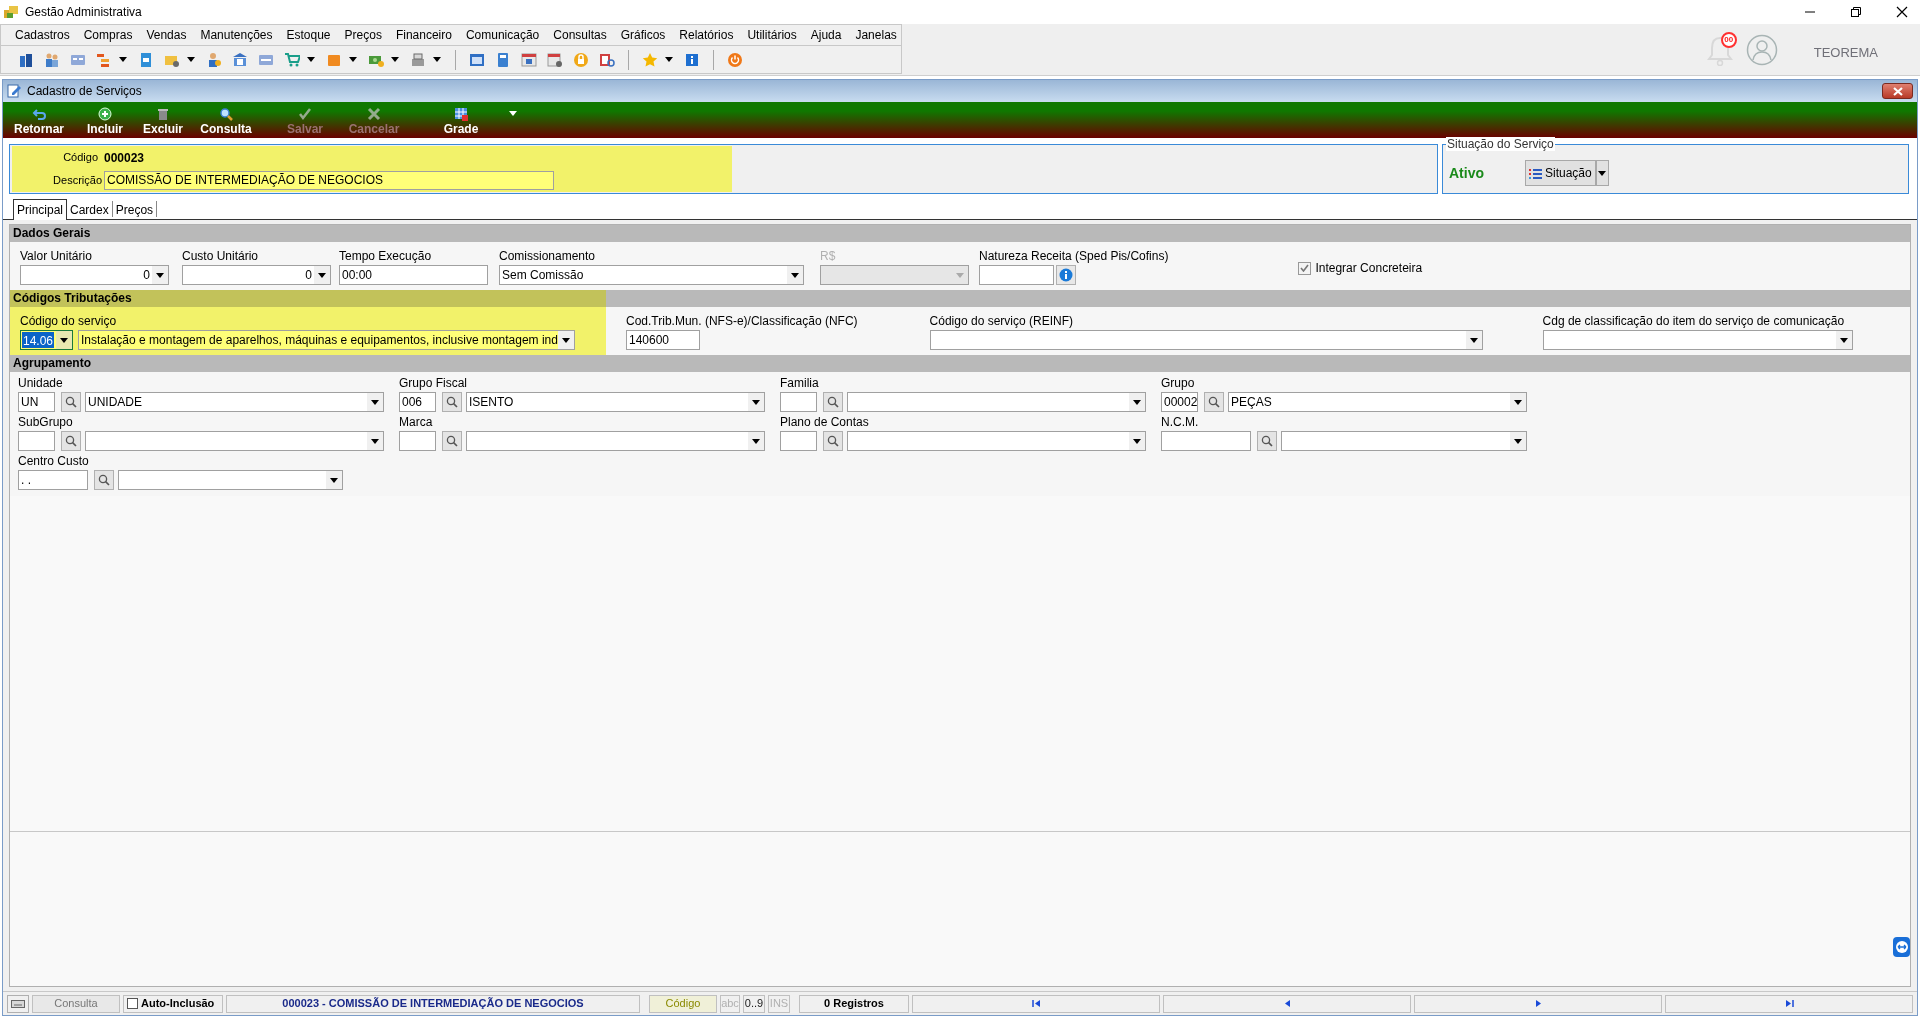 The image size is (1920, 1016). What do you see at coordinates (735, 59) in the screenshot?
I see `power-icon` at bounding box center [735, 59].